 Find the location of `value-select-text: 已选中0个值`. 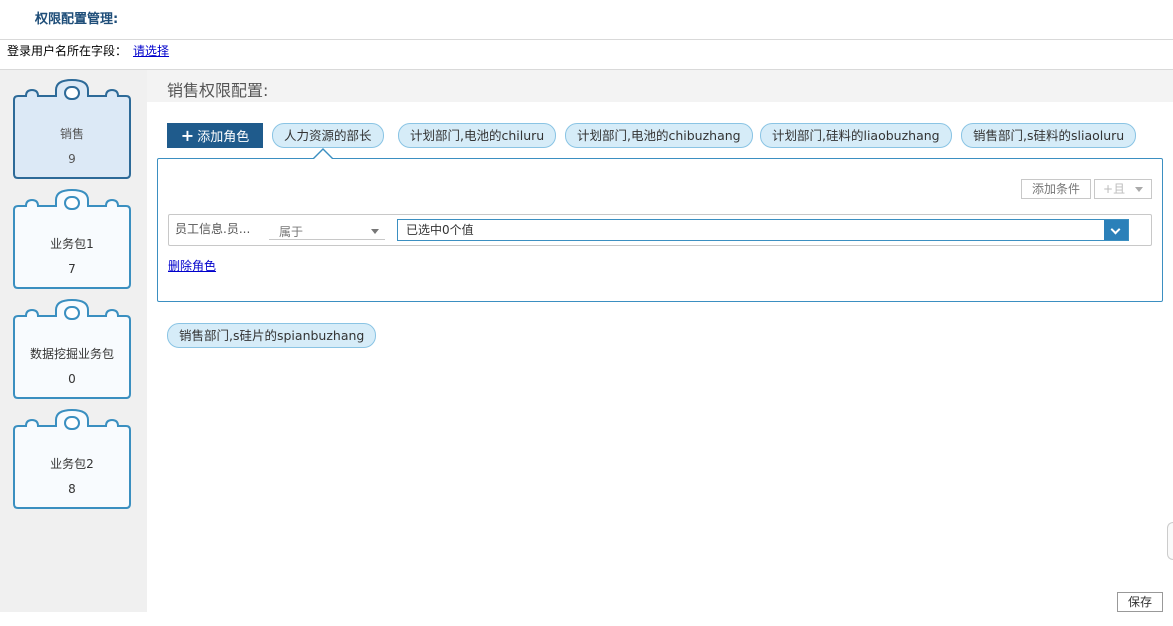

value-select-text: 已选中0个值 is located at coordinates (440, 230).